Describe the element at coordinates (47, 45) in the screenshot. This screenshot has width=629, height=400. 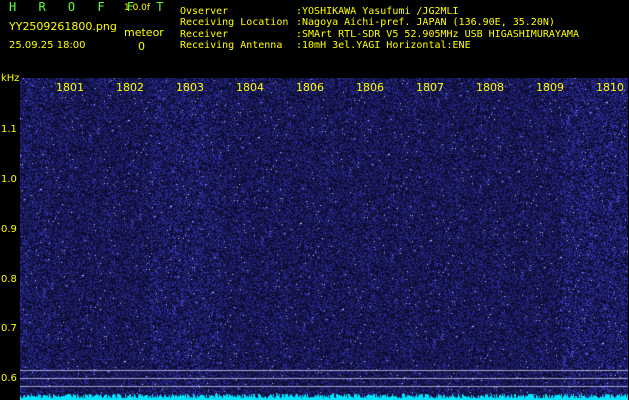
I see `datetime-label: 25.09.25 18:00` at that location.